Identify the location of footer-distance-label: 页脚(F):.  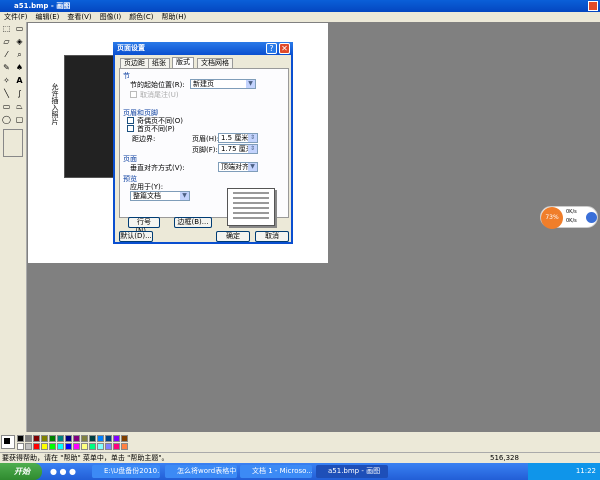
(205, 150).